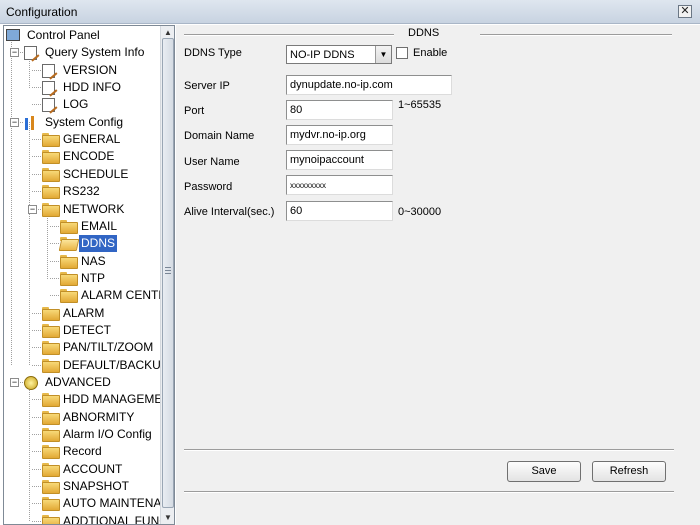  I want to click on folder-open-icon, so click(68, 243).